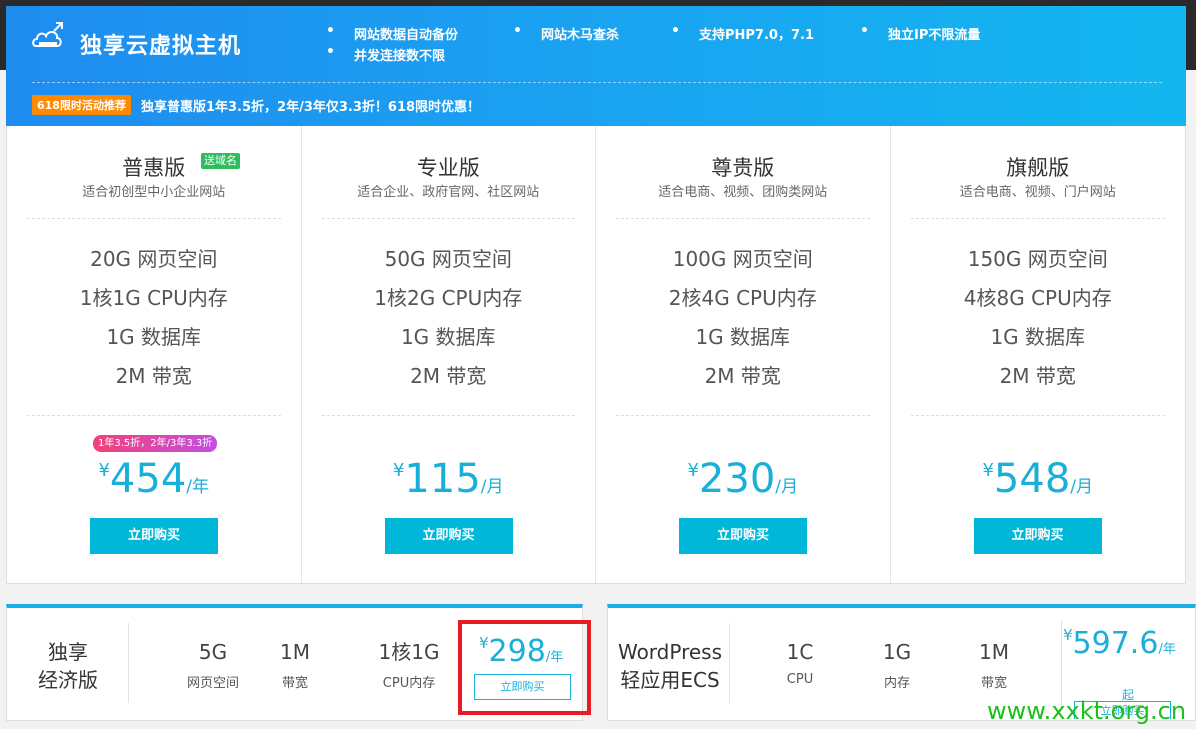 The width and height of the screenshot is (1196, 729). What do you see at coordinates (670, 652) in the screenshot?
I see `ecs-title-line1: WordPress` at bounding box center [670, 652].